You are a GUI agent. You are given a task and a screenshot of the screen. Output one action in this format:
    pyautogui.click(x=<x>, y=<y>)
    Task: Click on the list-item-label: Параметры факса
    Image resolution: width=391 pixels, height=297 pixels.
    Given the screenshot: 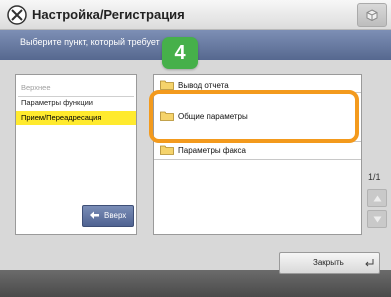 What is the action you would take?
    pyautogui.click(x=212, y=150)
    